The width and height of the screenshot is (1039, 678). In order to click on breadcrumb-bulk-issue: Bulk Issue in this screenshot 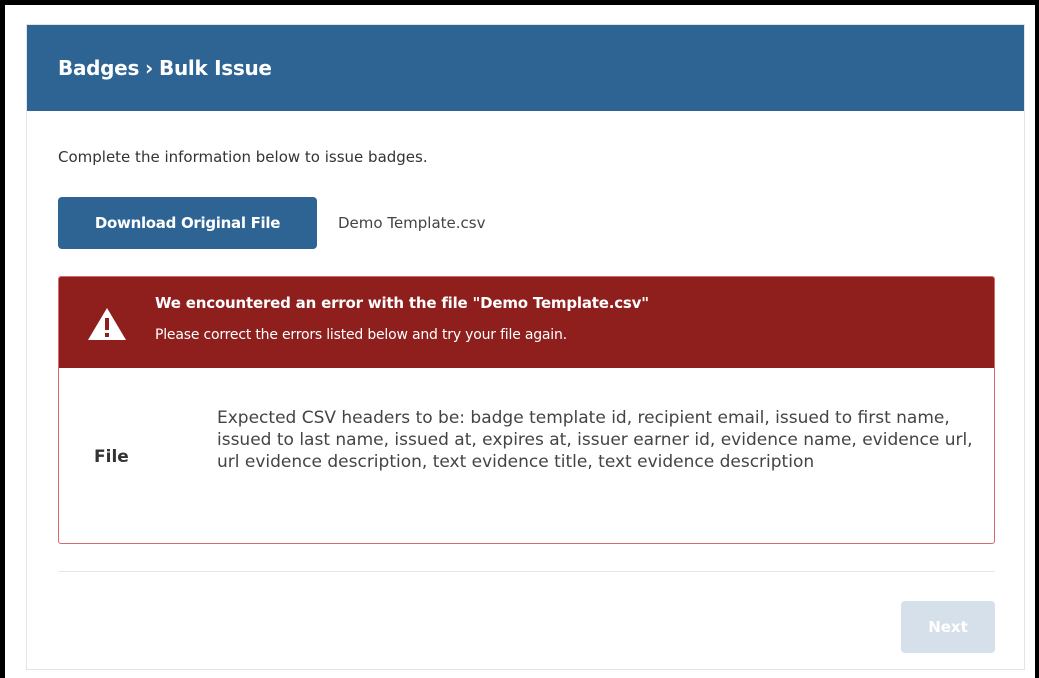, I will do `click(215, 68)`.